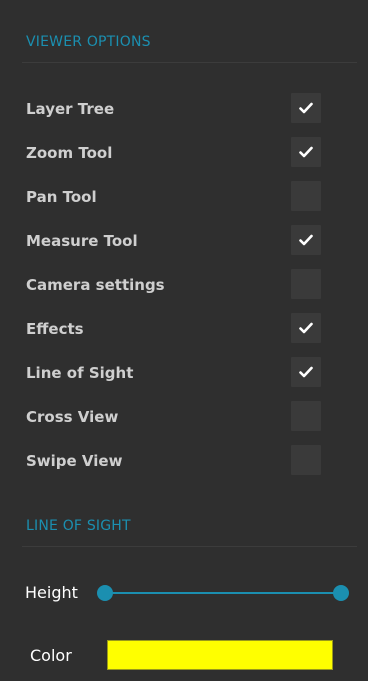  Describe the element at coordinates (55, 329) in the screenshot. I see `option-label: Effects` at that location.